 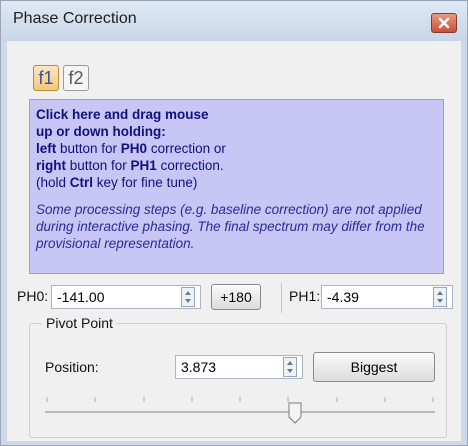 What do you see at coordinates (188, 297) in the screenshot?
I see `ph0-spin-icon` at bounding box center [188, 297].